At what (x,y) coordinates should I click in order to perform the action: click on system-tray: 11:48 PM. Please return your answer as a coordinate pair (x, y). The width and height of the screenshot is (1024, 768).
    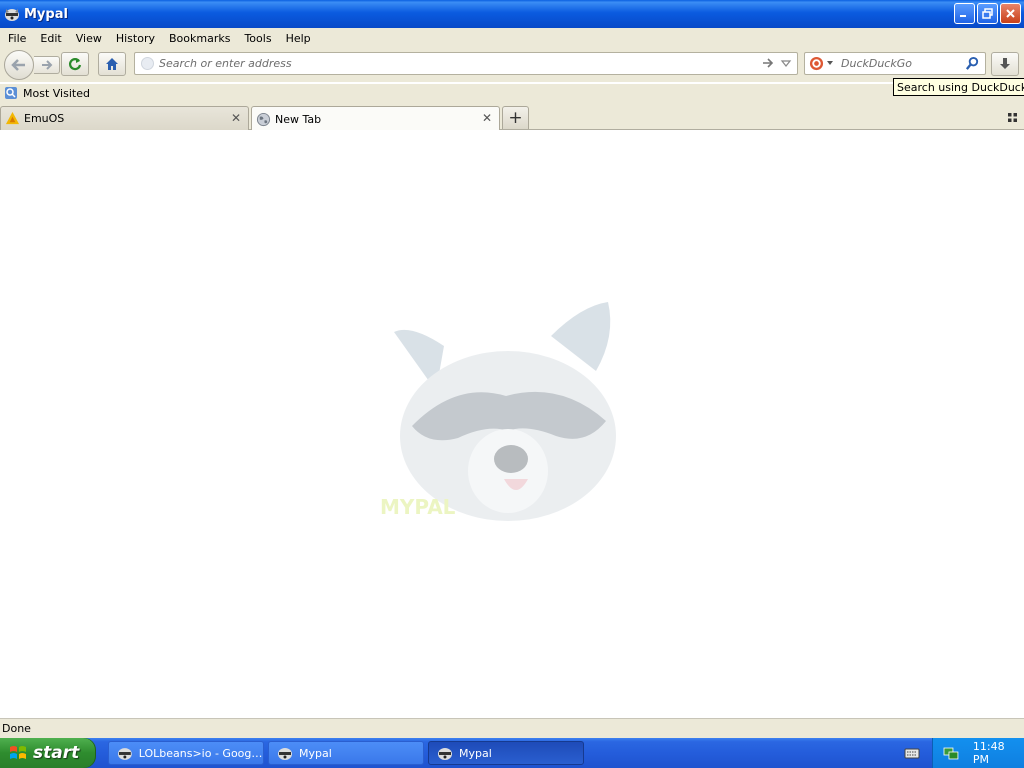
    Looking at the image, I should click on (978, 753).